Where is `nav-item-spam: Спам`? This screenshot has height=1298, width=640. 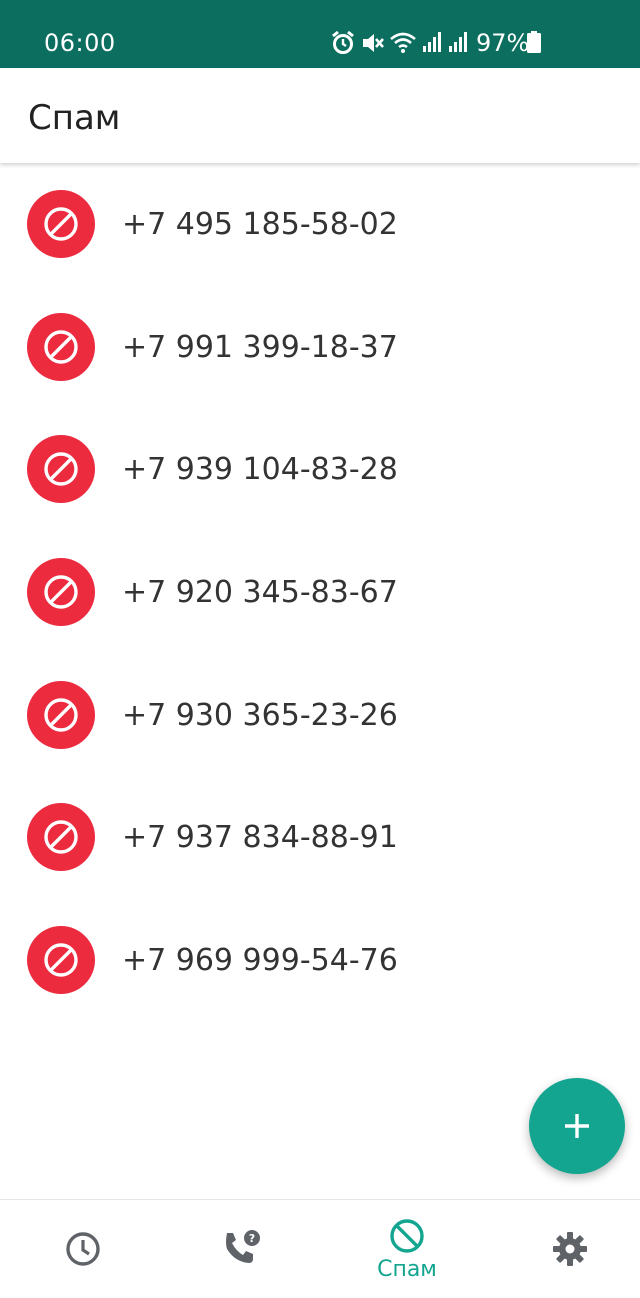 nav-item-spam: Спам is located at coordinates (407, 1249).